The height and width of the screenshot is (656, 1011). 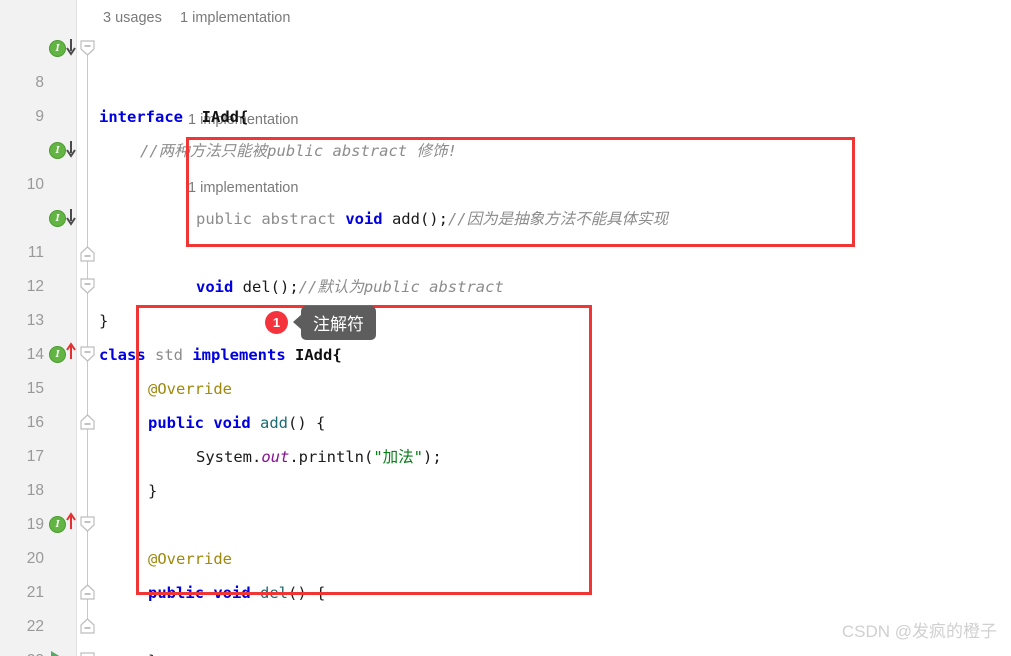 I want to click on code-line-21: 21, so click(x=505, y=571).